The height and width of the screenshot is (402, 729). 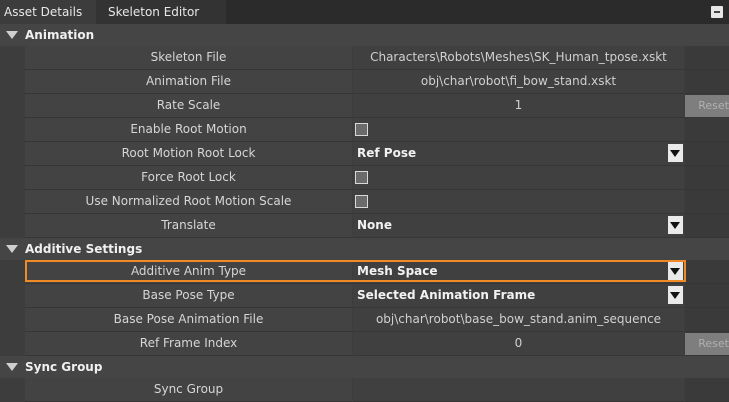 I want to click on row-rate-scale: Rate Scale 1 Reset, so click(x=364, y=106).